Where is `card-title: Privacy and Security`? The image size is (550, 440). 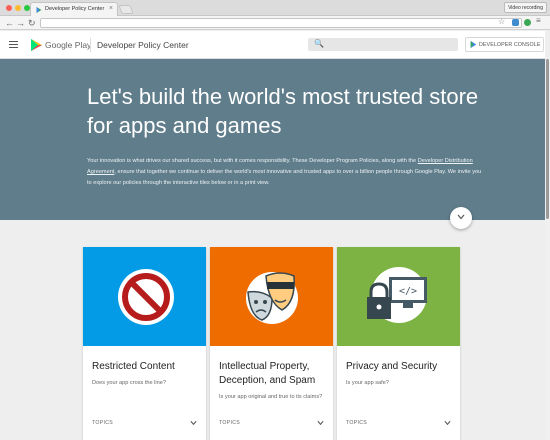 card-title: Privacy and Security is located at coordinates (392, 366).